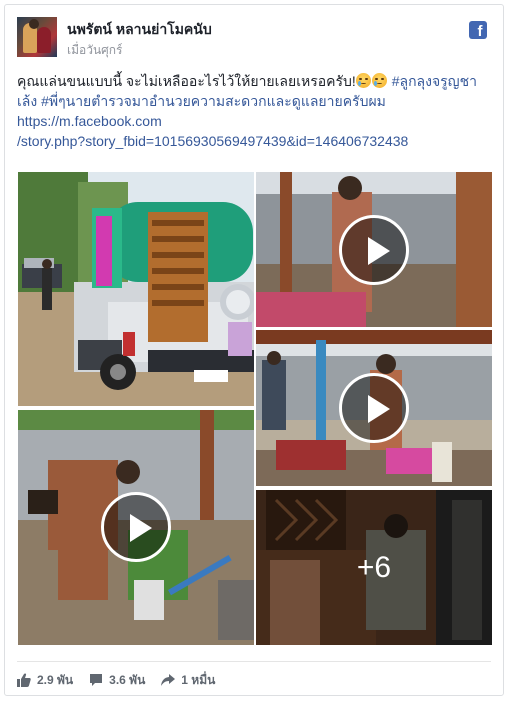 The image size is (508, 704). I want to click on comment-count: 3.6 พัน, so click(117, 680).